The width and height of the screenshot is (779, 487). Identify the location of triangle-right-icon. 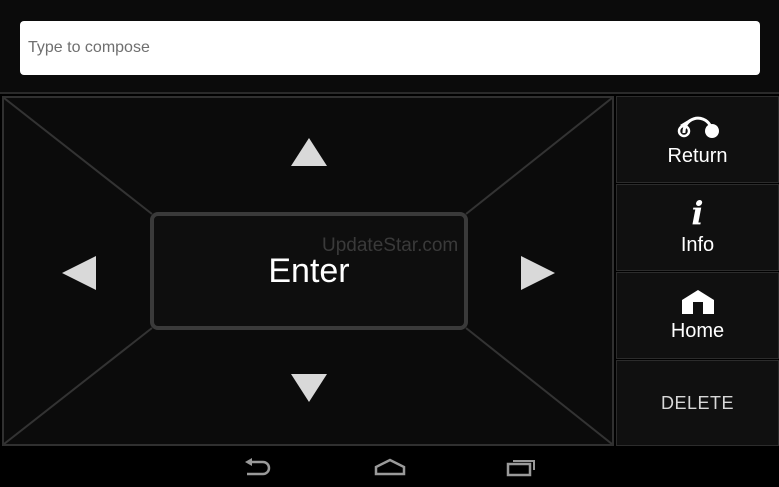
(538, 273).